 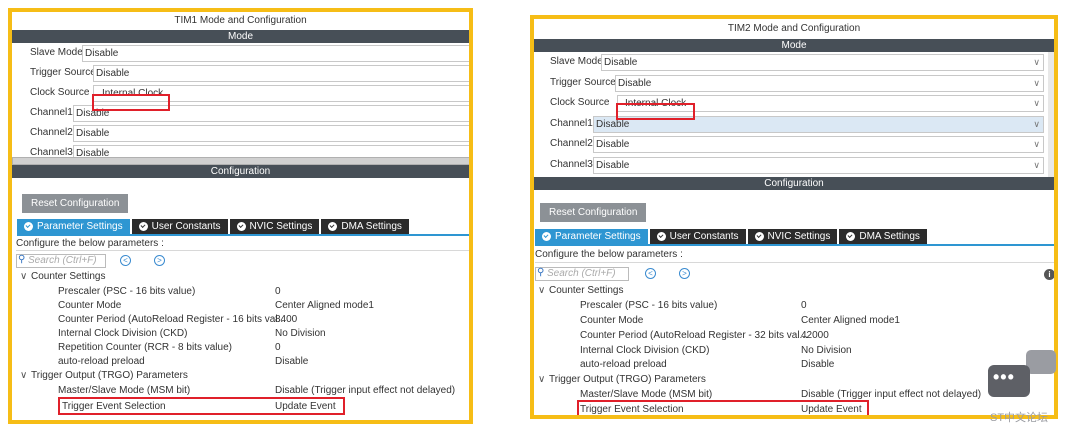 What do you see at coordinates (723, 407) in the screenshot?
I see `highlight-box-trigger-event` at bounding box center [723, 407].